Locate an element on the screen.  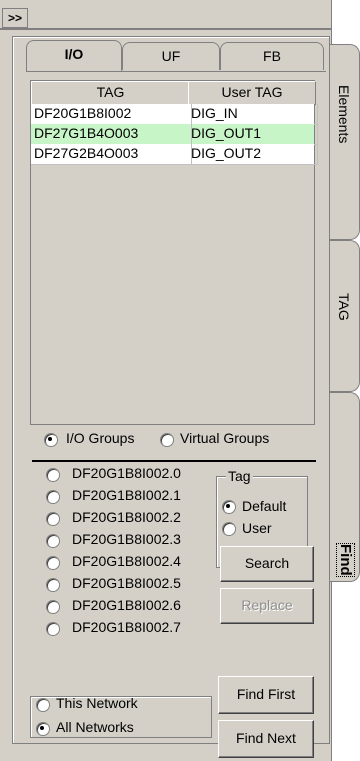
channel-label: DF20G1B8I002.4 is located at coordinates (126, 561).